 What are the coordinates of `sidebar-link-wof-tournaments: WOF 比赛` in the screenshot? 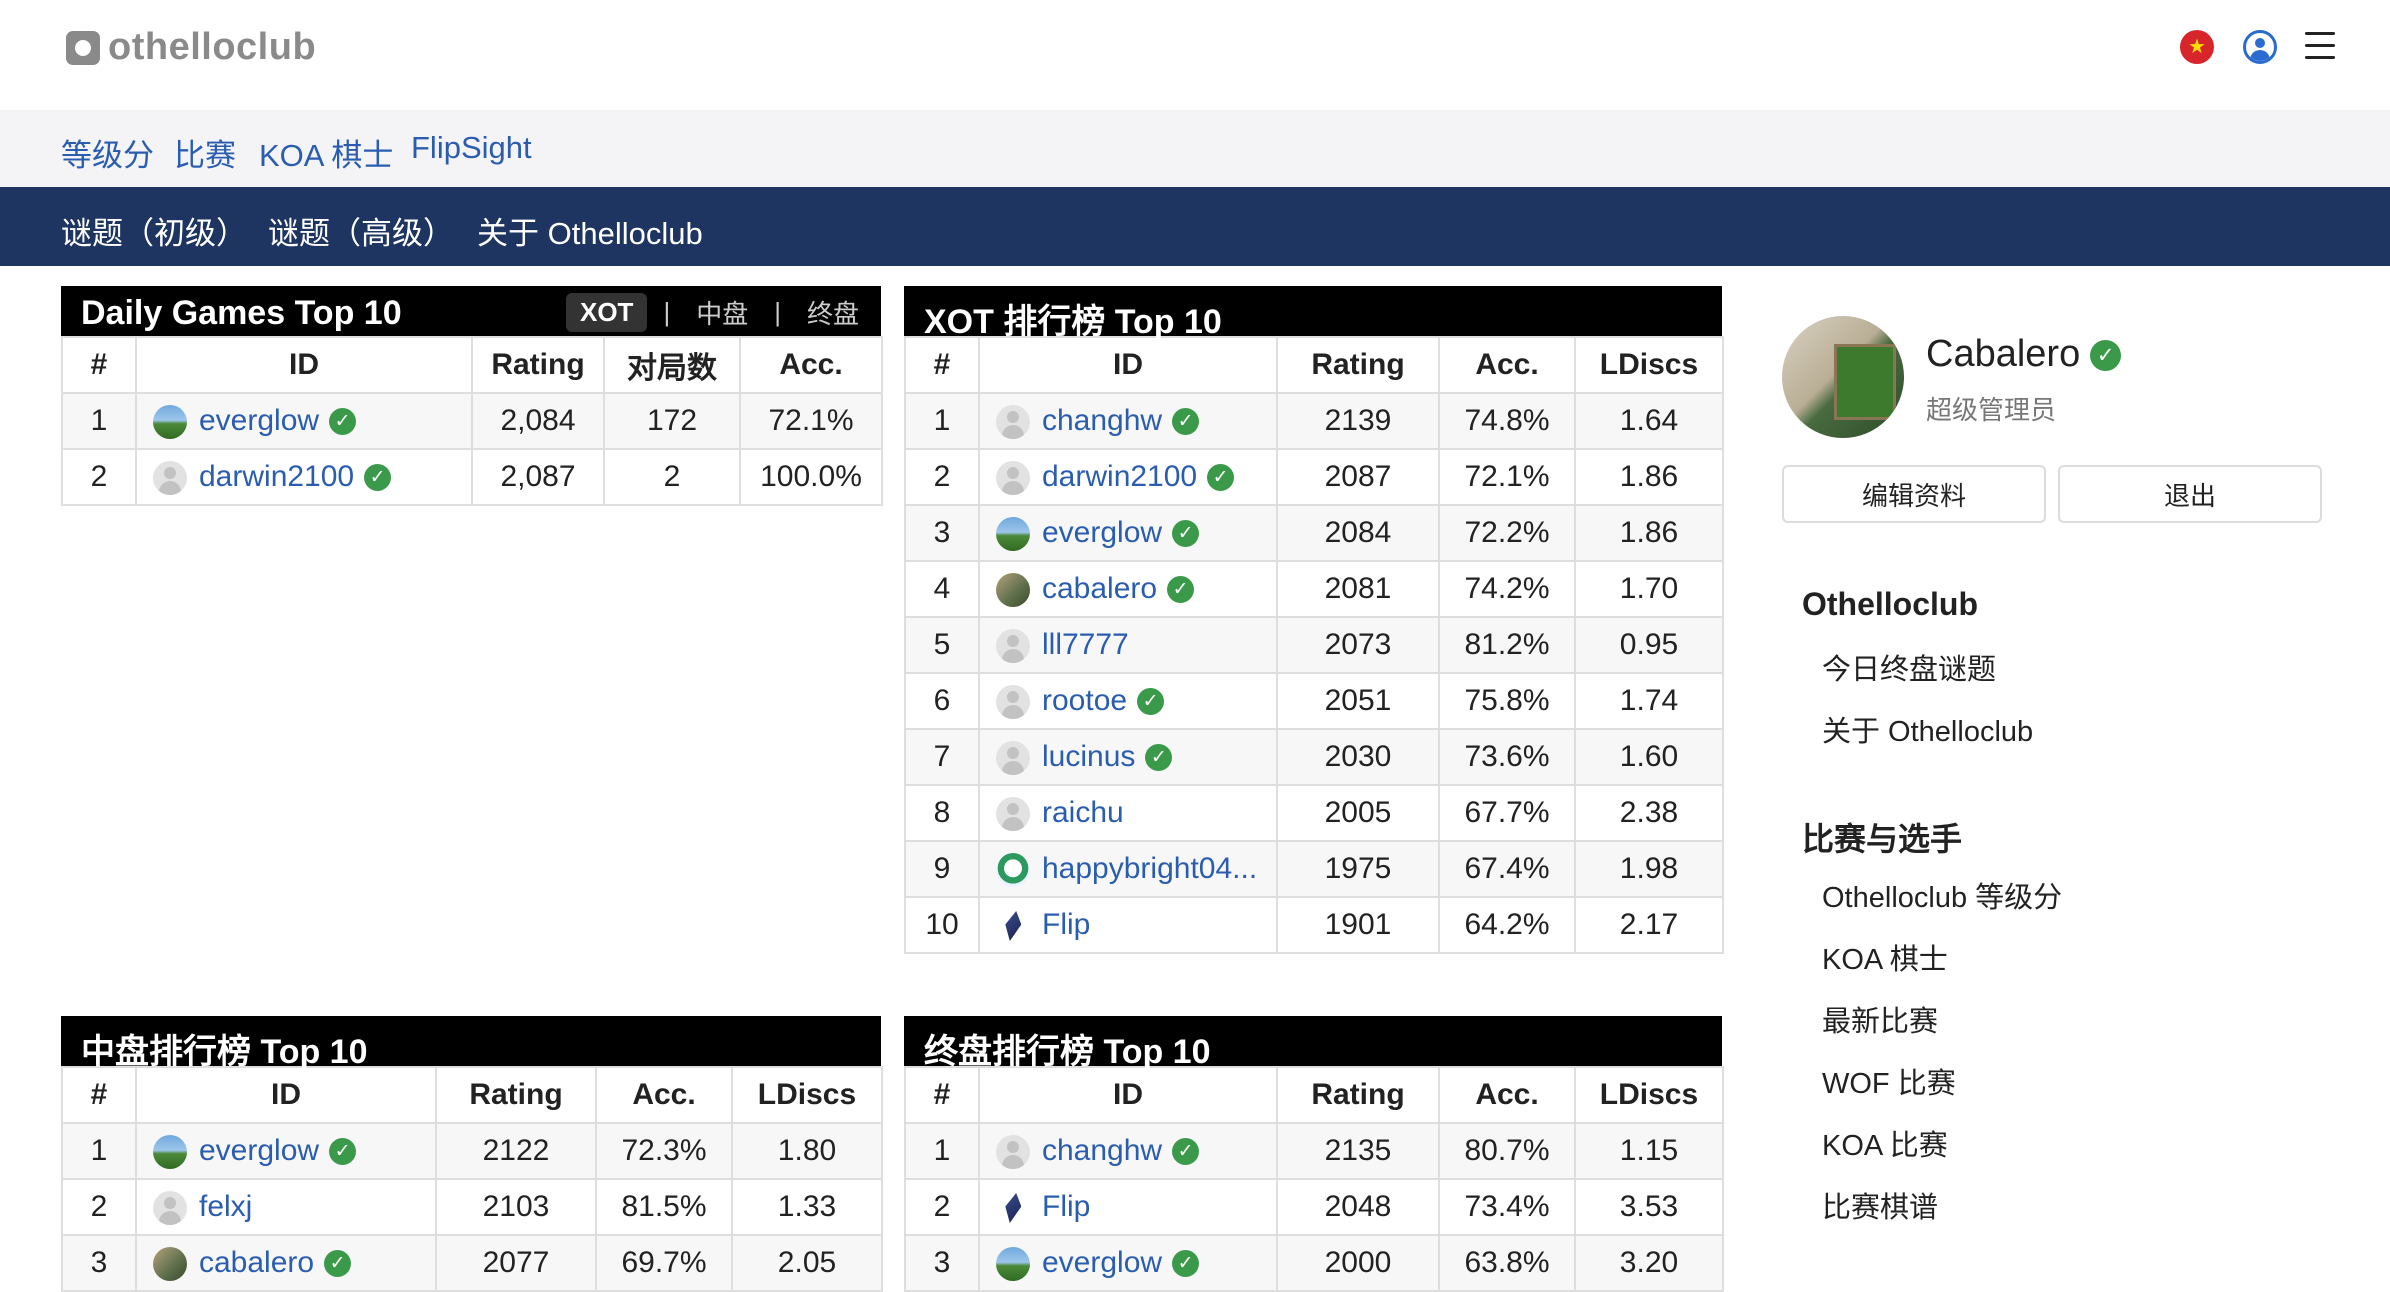 It's located at (1889, 1081).